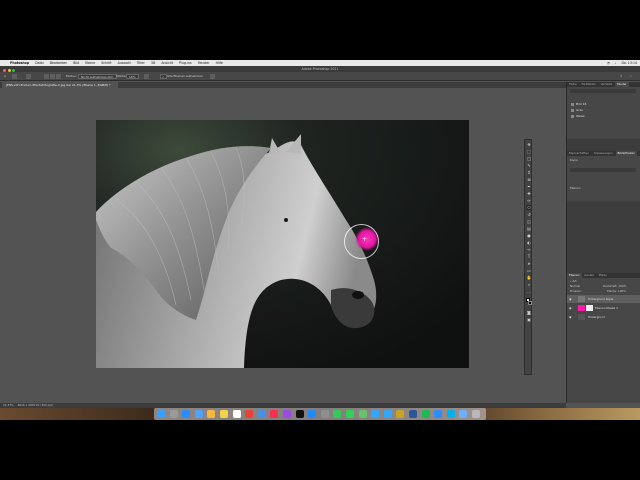  Describe the element at coordinates (350, 414) in the screenshot. I see `facetime-icon` at that location.